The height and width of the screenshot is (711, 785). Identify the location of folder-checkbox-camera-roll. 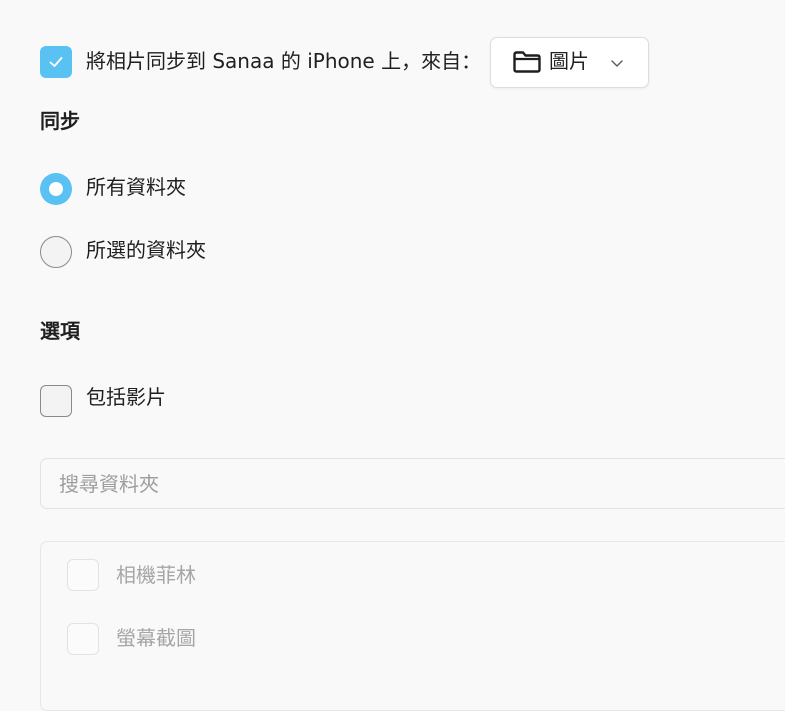
(83, 575).